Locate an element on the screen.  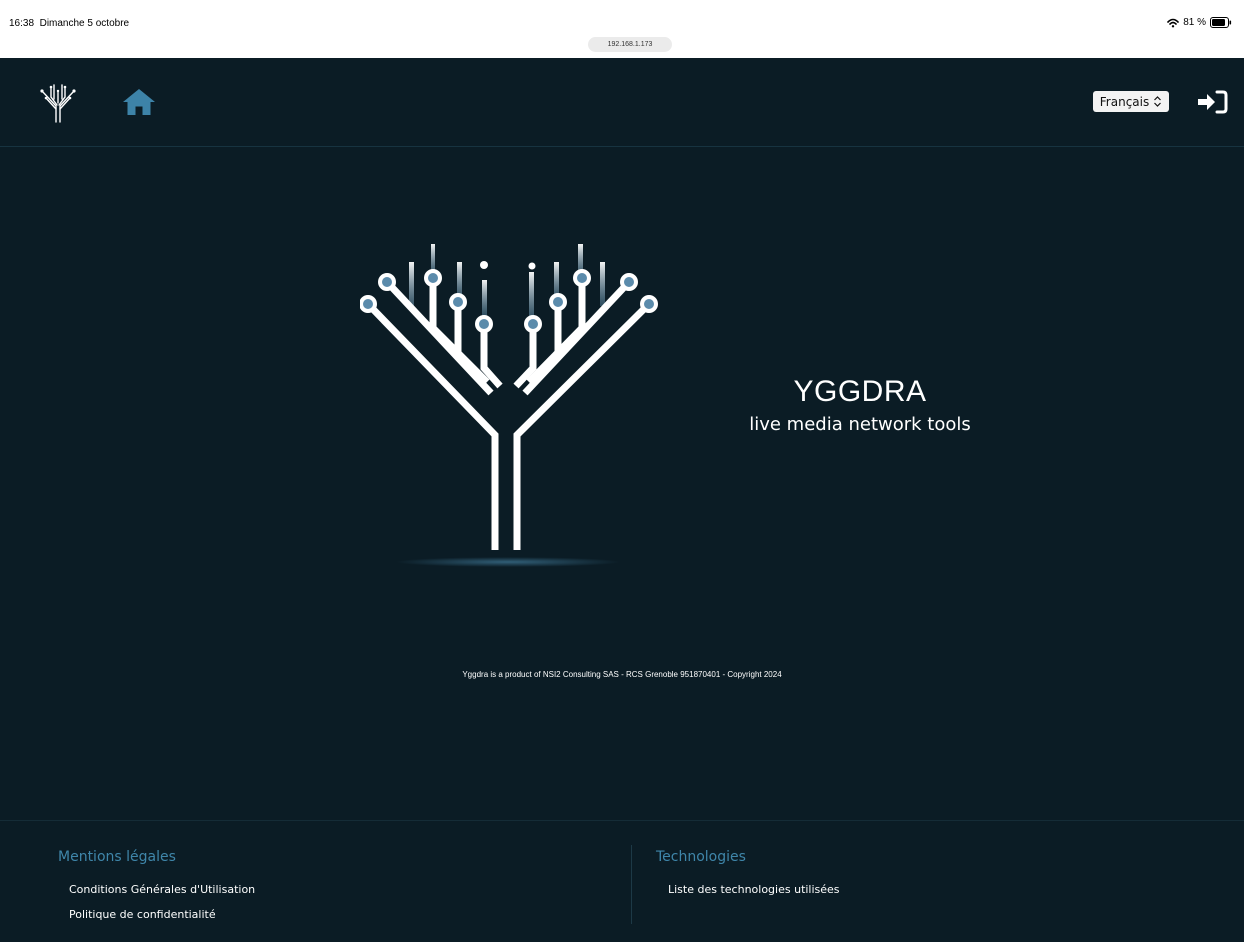
footer-heading-legal: Mentions légales is located at coordinates (117, 857).